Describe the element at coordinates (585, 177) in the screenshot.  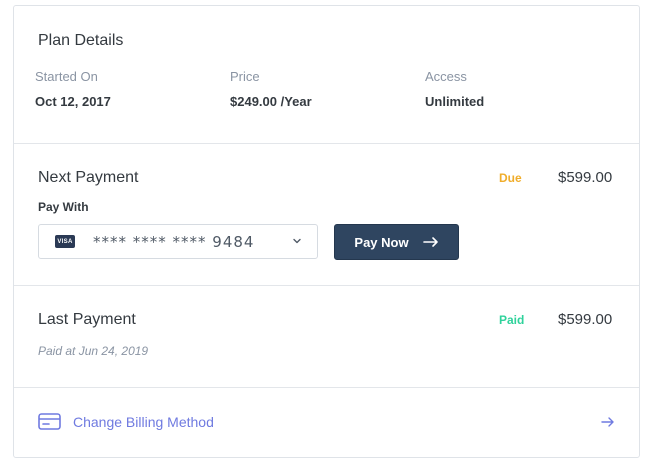
I see `next-payment-amount: $599.00` at that location.